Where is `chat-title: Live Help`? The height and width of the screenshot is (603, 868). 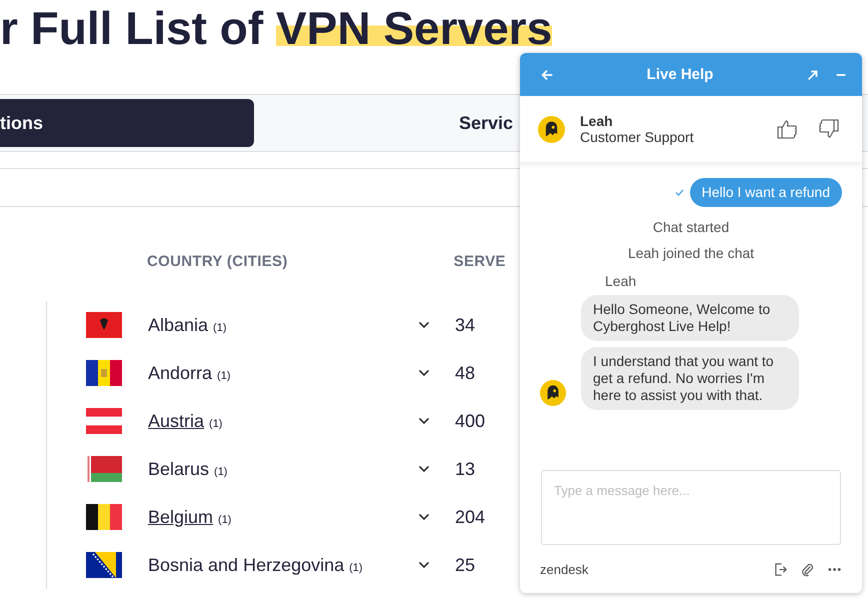
chat-title: Live Help is located at coordinates (680, 74).